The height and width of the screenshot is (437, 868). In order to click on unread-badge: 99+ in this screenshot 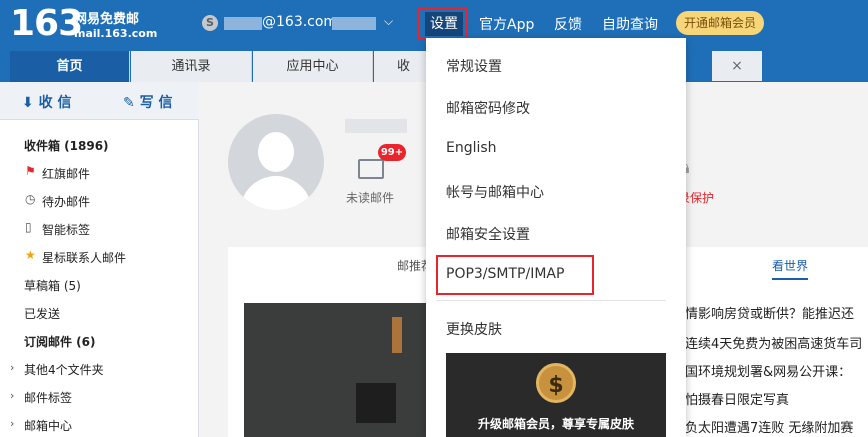, I will do `click(392, 152)`.